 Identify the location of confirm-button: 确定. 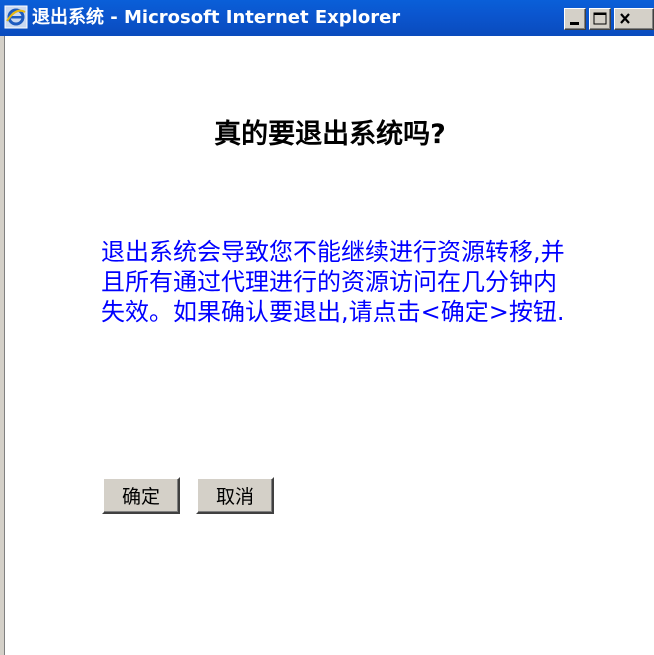
(141, 495).